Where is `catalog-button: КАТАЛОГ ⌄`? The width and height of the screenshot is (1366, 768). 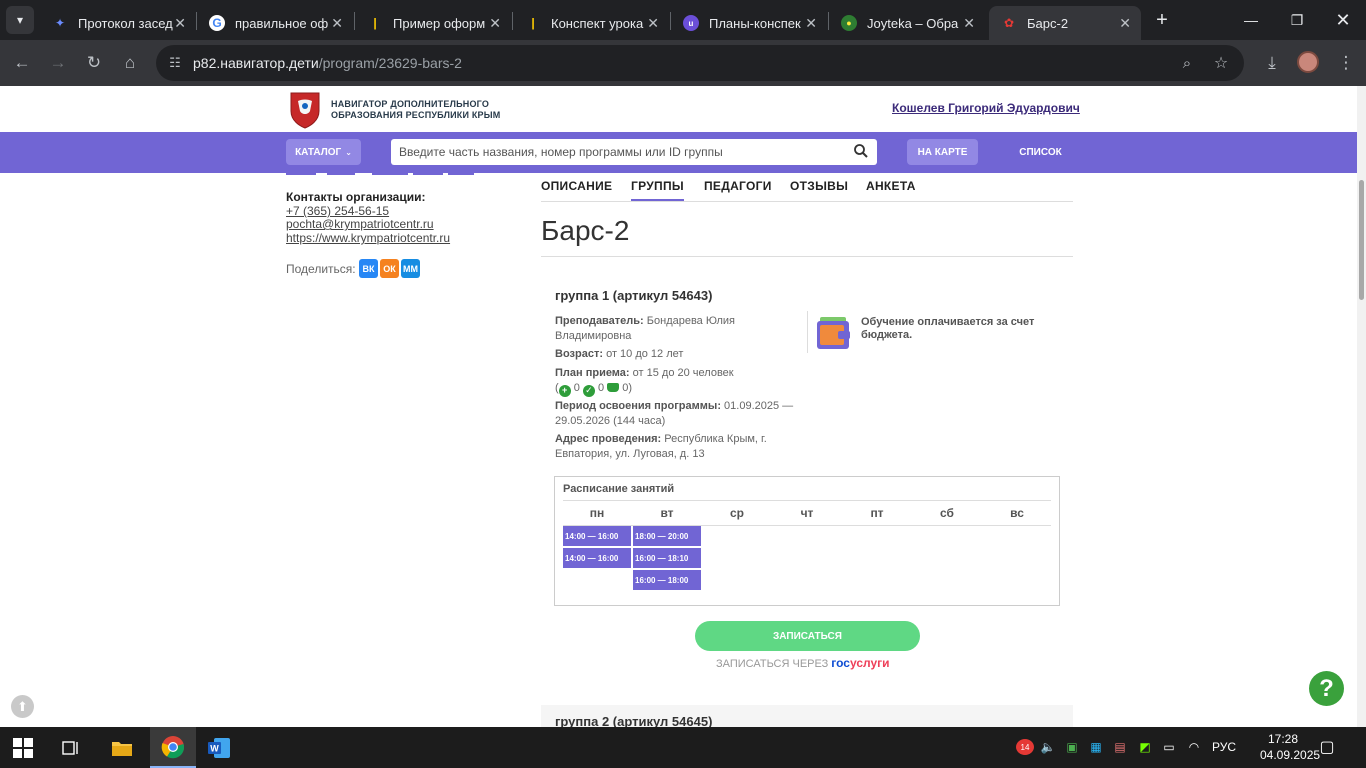
catalog-button: КАТАЛОГ ⌄ is located at coordinates (323, 152).